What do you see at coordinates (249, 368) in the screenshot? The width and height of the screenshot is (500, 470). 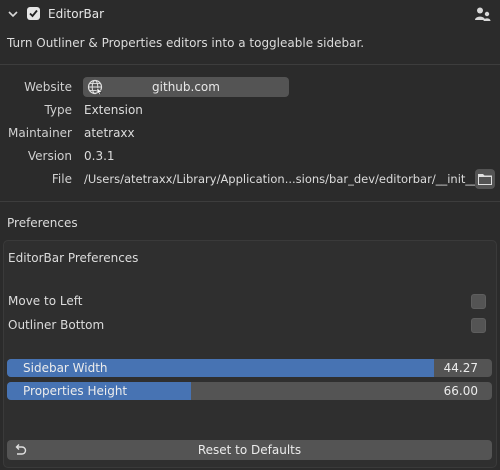 I see `sidebar-width-slider: Sidebar Width 44.27` at bounding box center [249, 368].